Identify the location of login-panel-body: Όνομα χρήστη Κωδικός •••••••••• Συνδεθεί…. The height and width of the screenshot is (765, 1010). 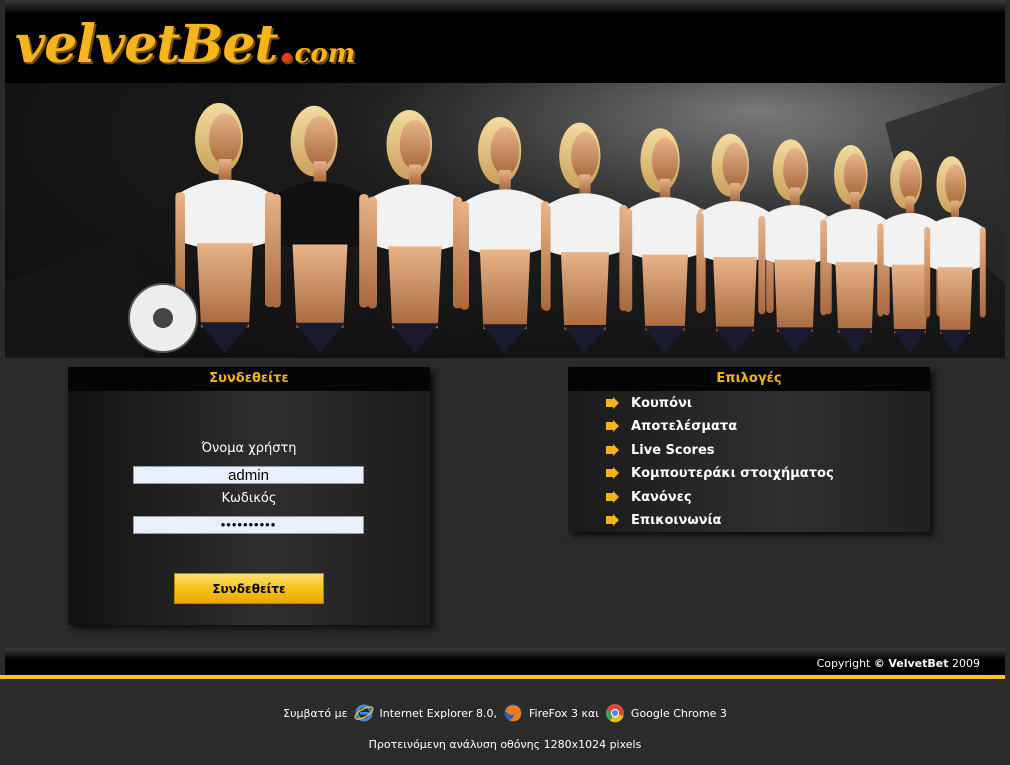
(249, 508).